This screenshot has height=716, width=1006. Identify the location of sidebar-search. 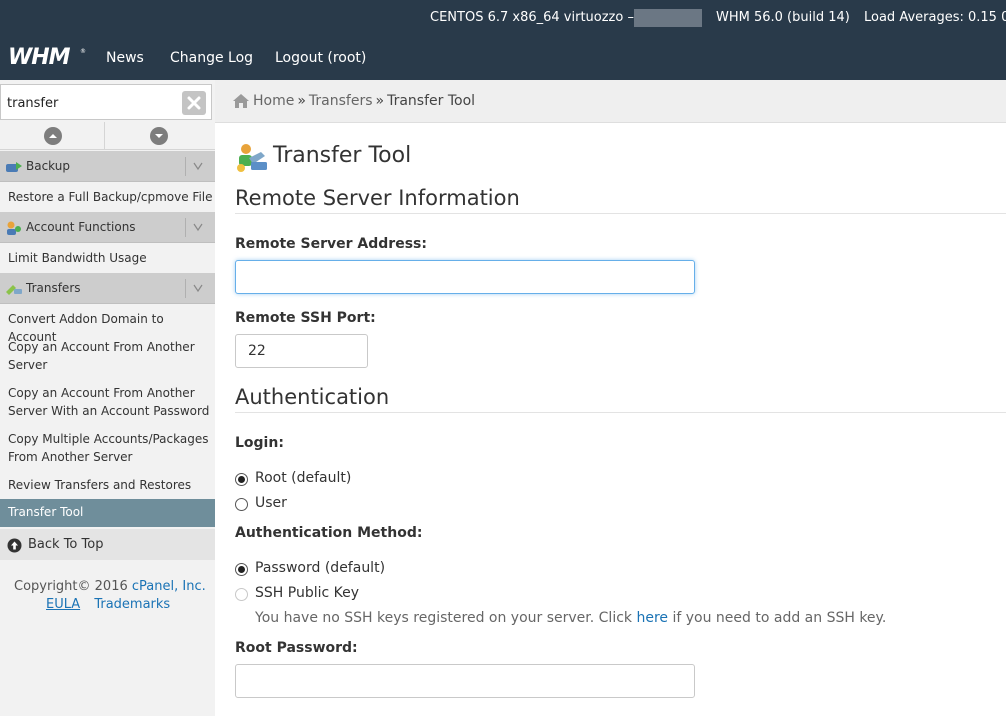
(106, 102).